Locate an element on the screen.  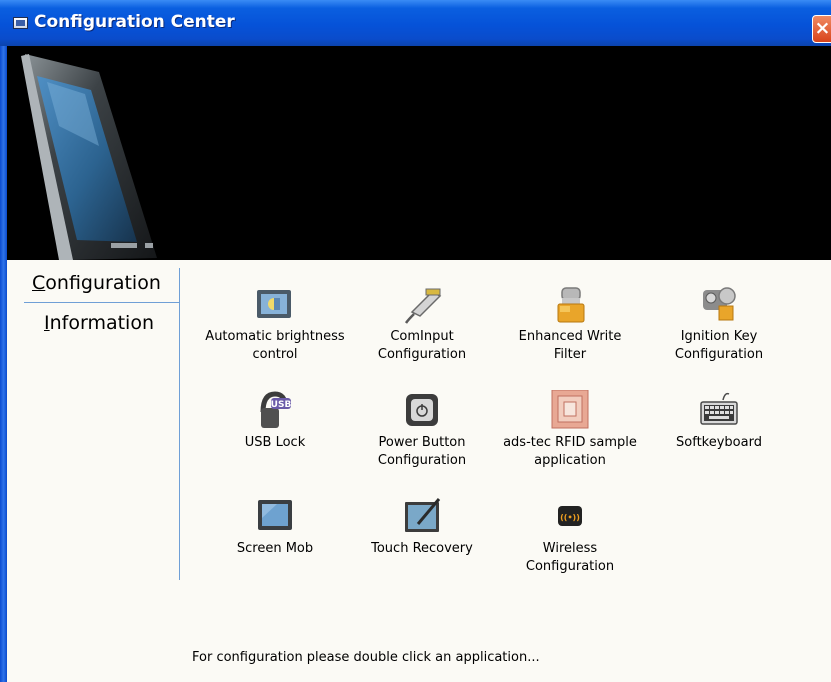
app-label-line1: Power Button is located at coordinates (422, 442).